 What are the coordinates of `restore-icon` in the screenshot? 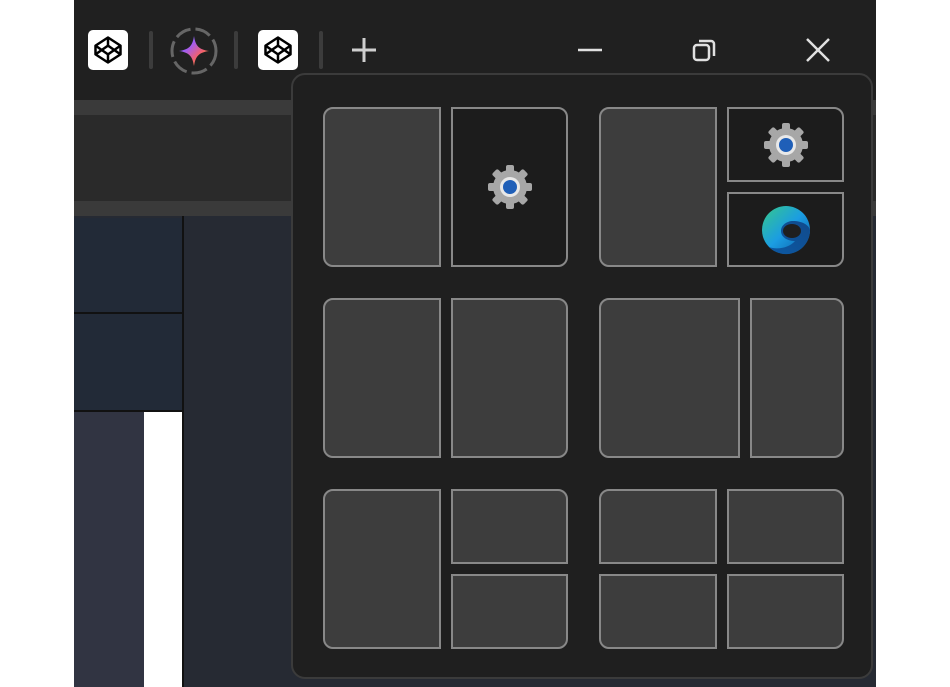 It's located at (704, 50).